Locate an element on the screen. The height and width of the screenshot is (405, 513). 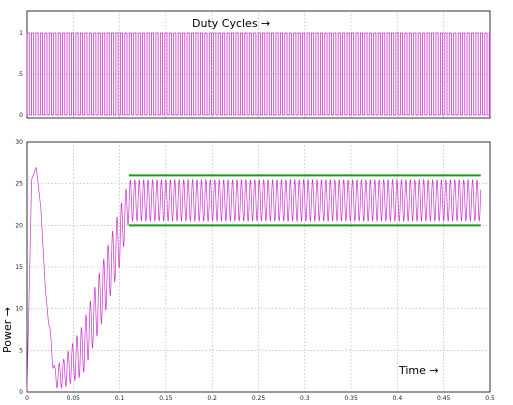
duty-cycle-y-tick-label: .5 is located at coordinates (20, 74).